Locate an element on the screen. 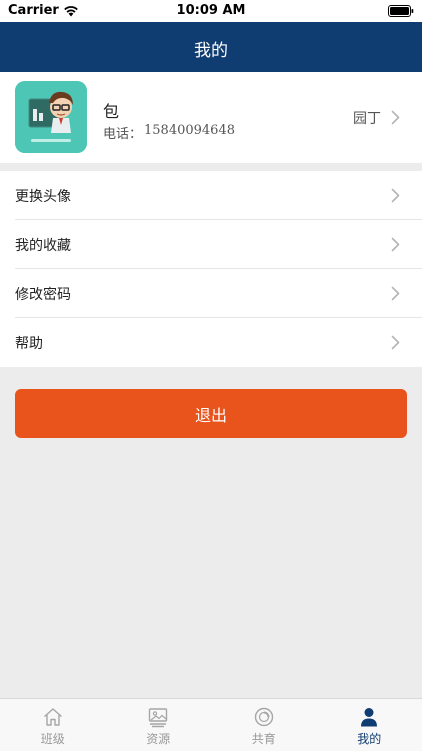 This screenshot has width=422, height=751. profile-phone: 电话： 15840094648 is located at coordinates (169, 132).